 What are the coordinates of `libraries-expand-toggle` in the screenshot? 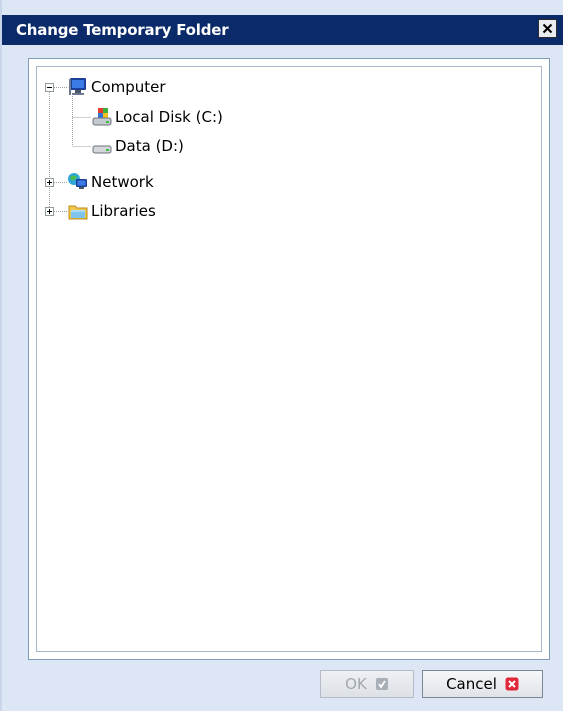 It's located at (49, 211).